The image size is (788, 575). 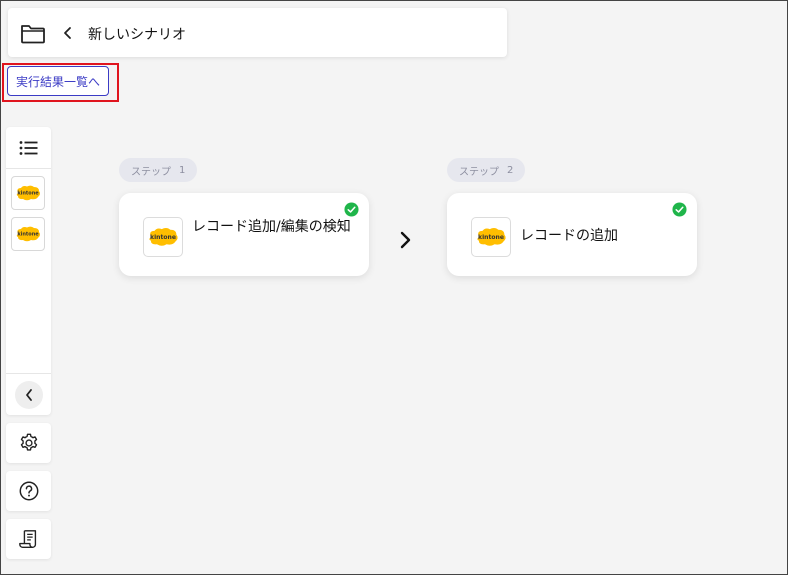 I want to click on scenario-header: 新しいシナリオ, so click(x=257, y=32).